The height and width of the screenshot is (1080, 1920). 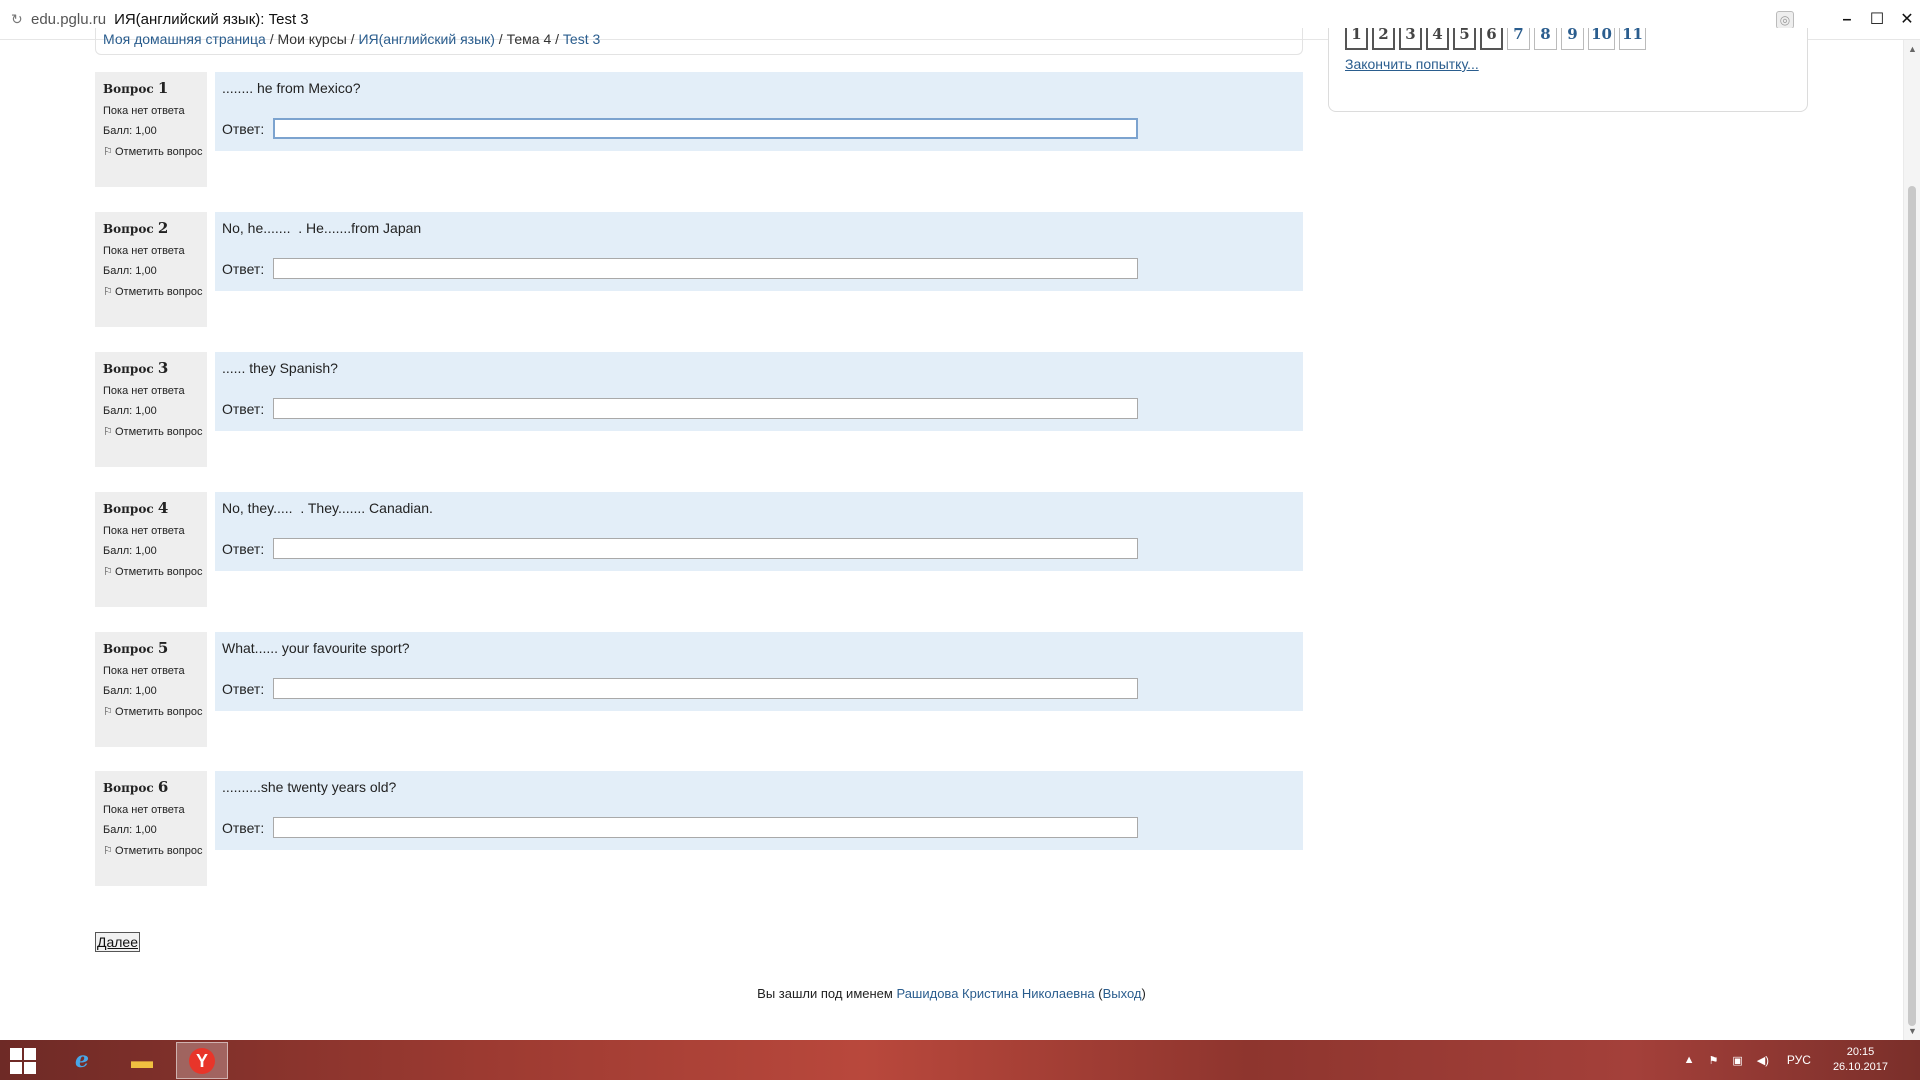 What do you see at coordinates (1860, 1060) in the screenshot?
I see `taskbar-clock: 20:15 26.10.2017` at bounding box center [1860, 1060].